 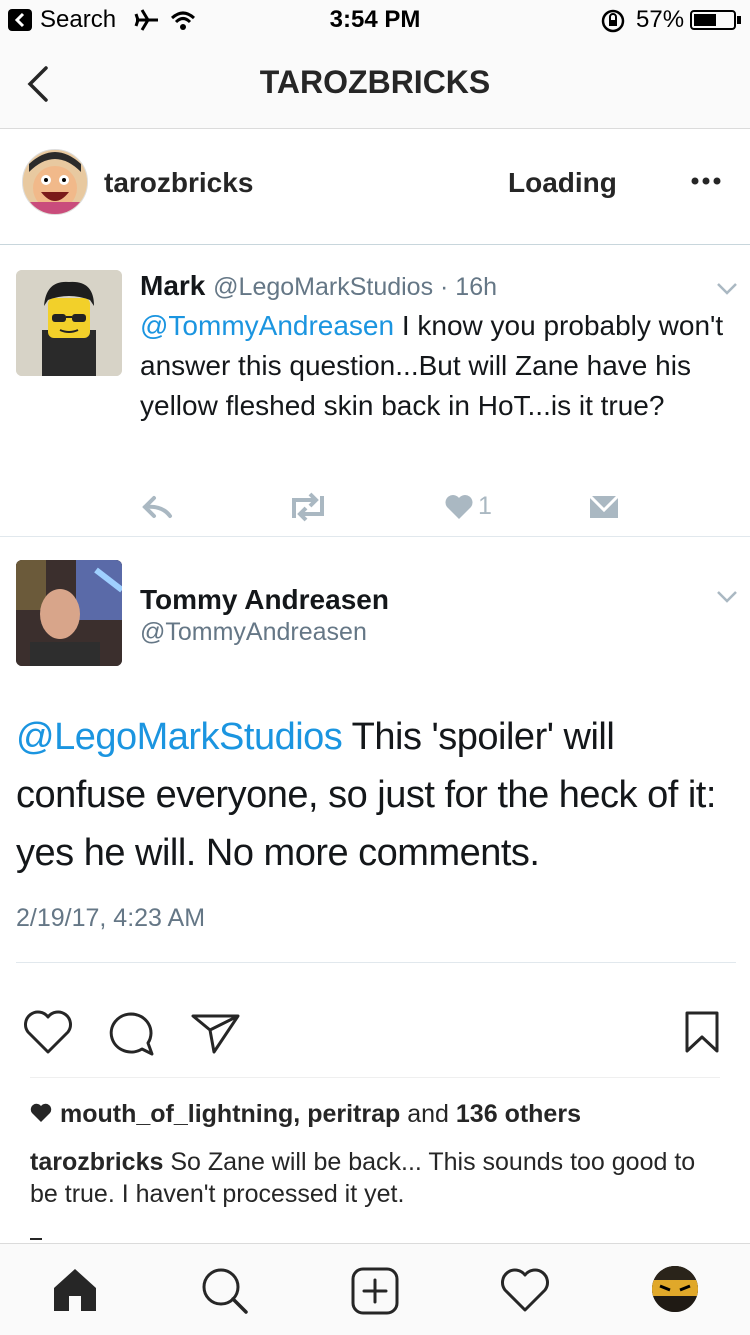 What do you see at coordinates (660, 19) in the screenshot?
I see `battery-percent: 57%` at bounding box center [660, 19].